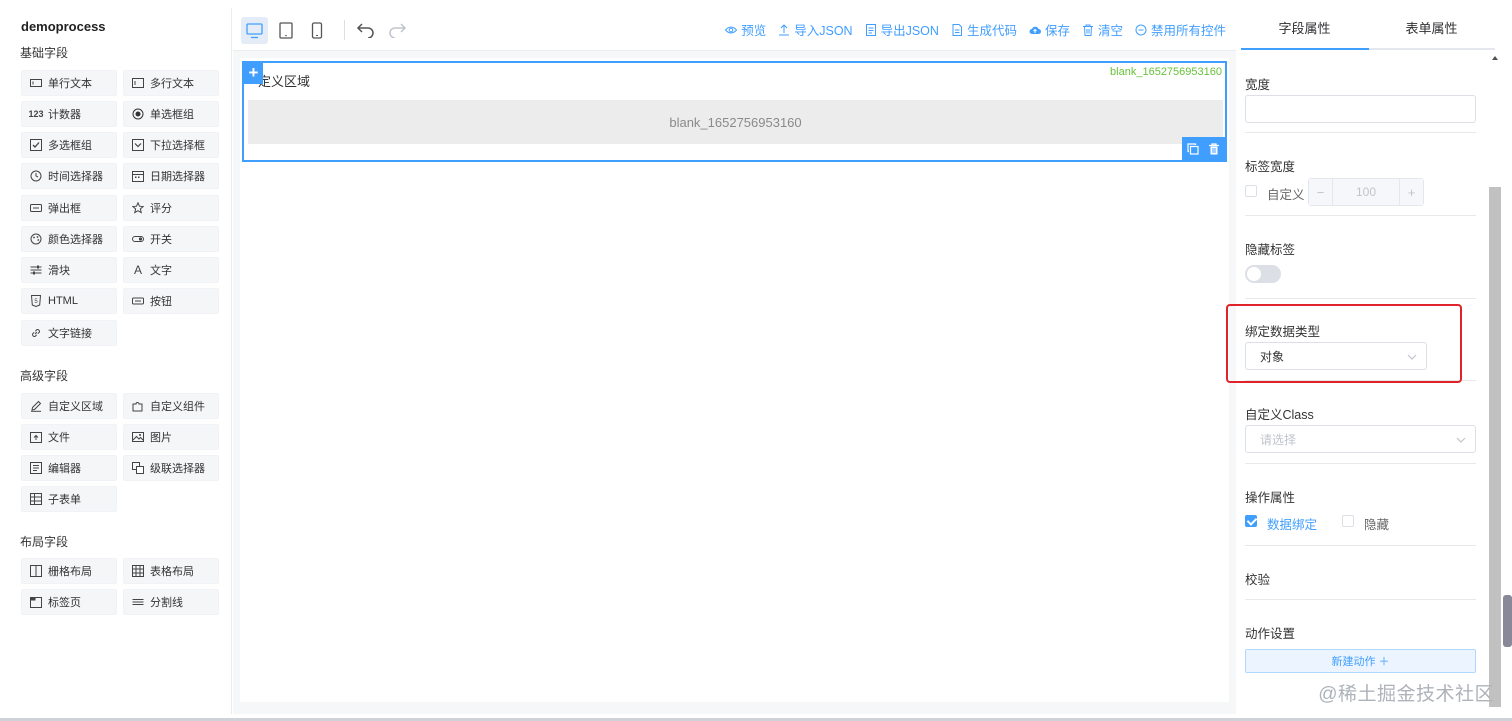  Describe the element at coordinates (254, 30) in the screenshot. I see `pc-view-button` at that location.